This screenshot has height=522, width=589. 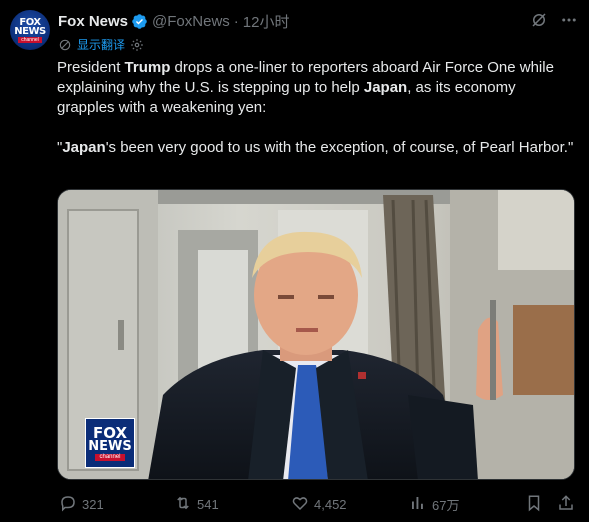 What do you see at coordinates (330, 504) in the screenshot?
I see `like-count: 4,452` at bounding box center [330, 504].